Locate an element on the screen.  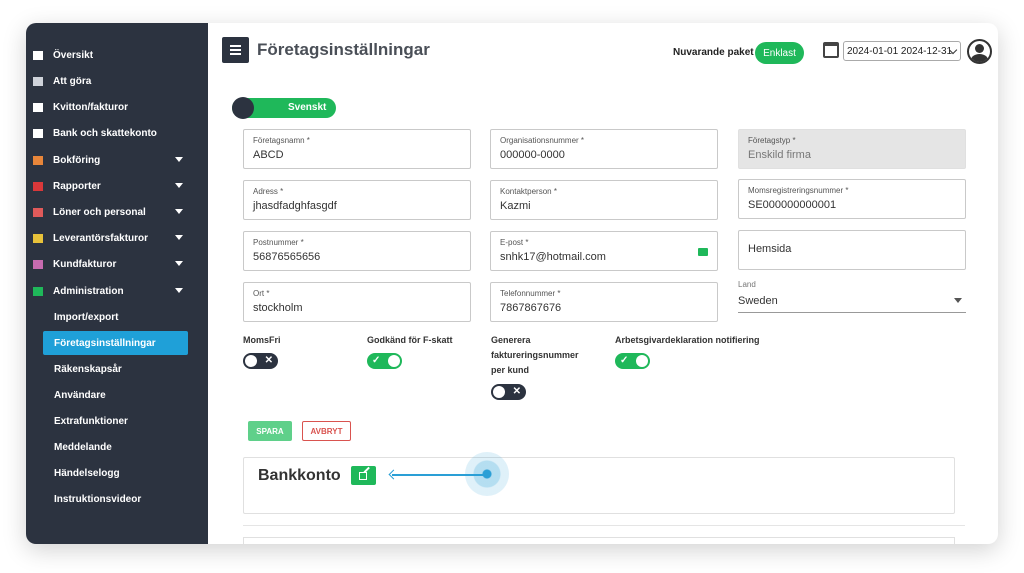
sidebar-item-label: Kundfakturor is located at coordinates (85, 264).